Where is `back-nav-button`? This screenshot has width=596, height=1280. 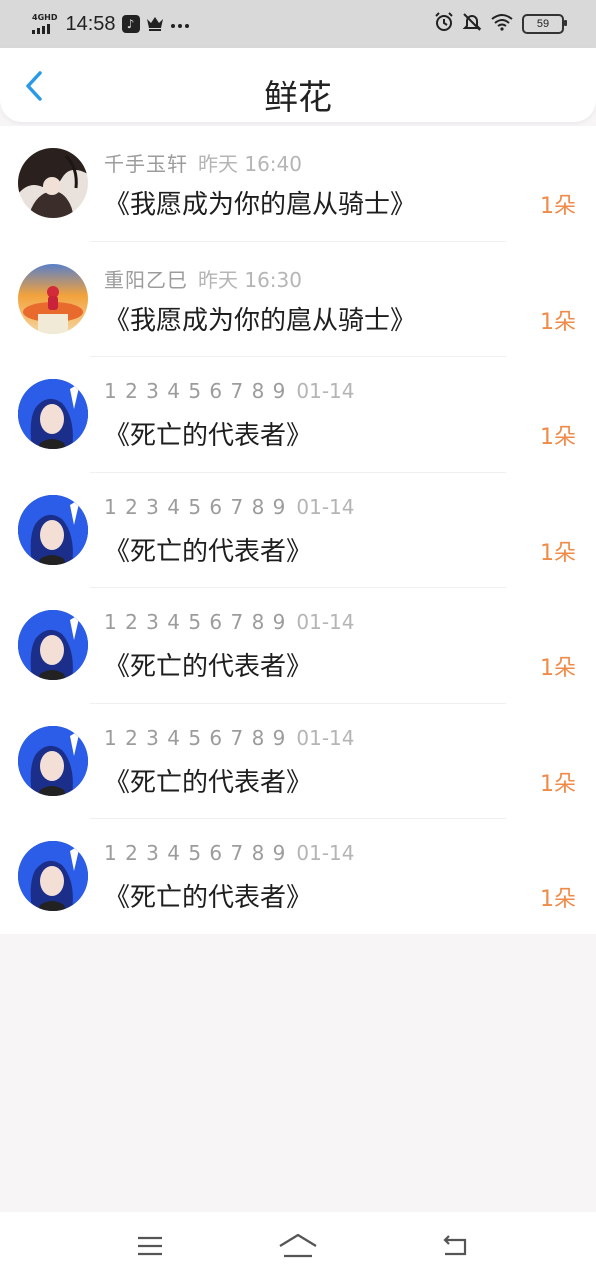 back-nav-button is located at coordinates (454, 1246).